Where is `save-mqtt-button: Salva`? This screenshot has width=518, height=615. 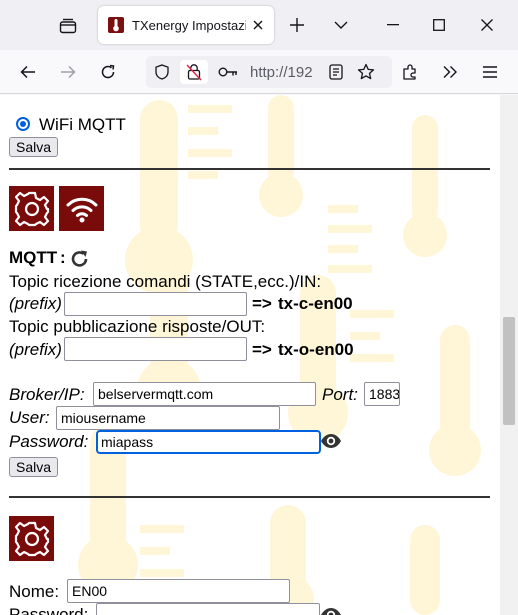
save-mqtt-button: Salva is located at coordinates (34, 467).